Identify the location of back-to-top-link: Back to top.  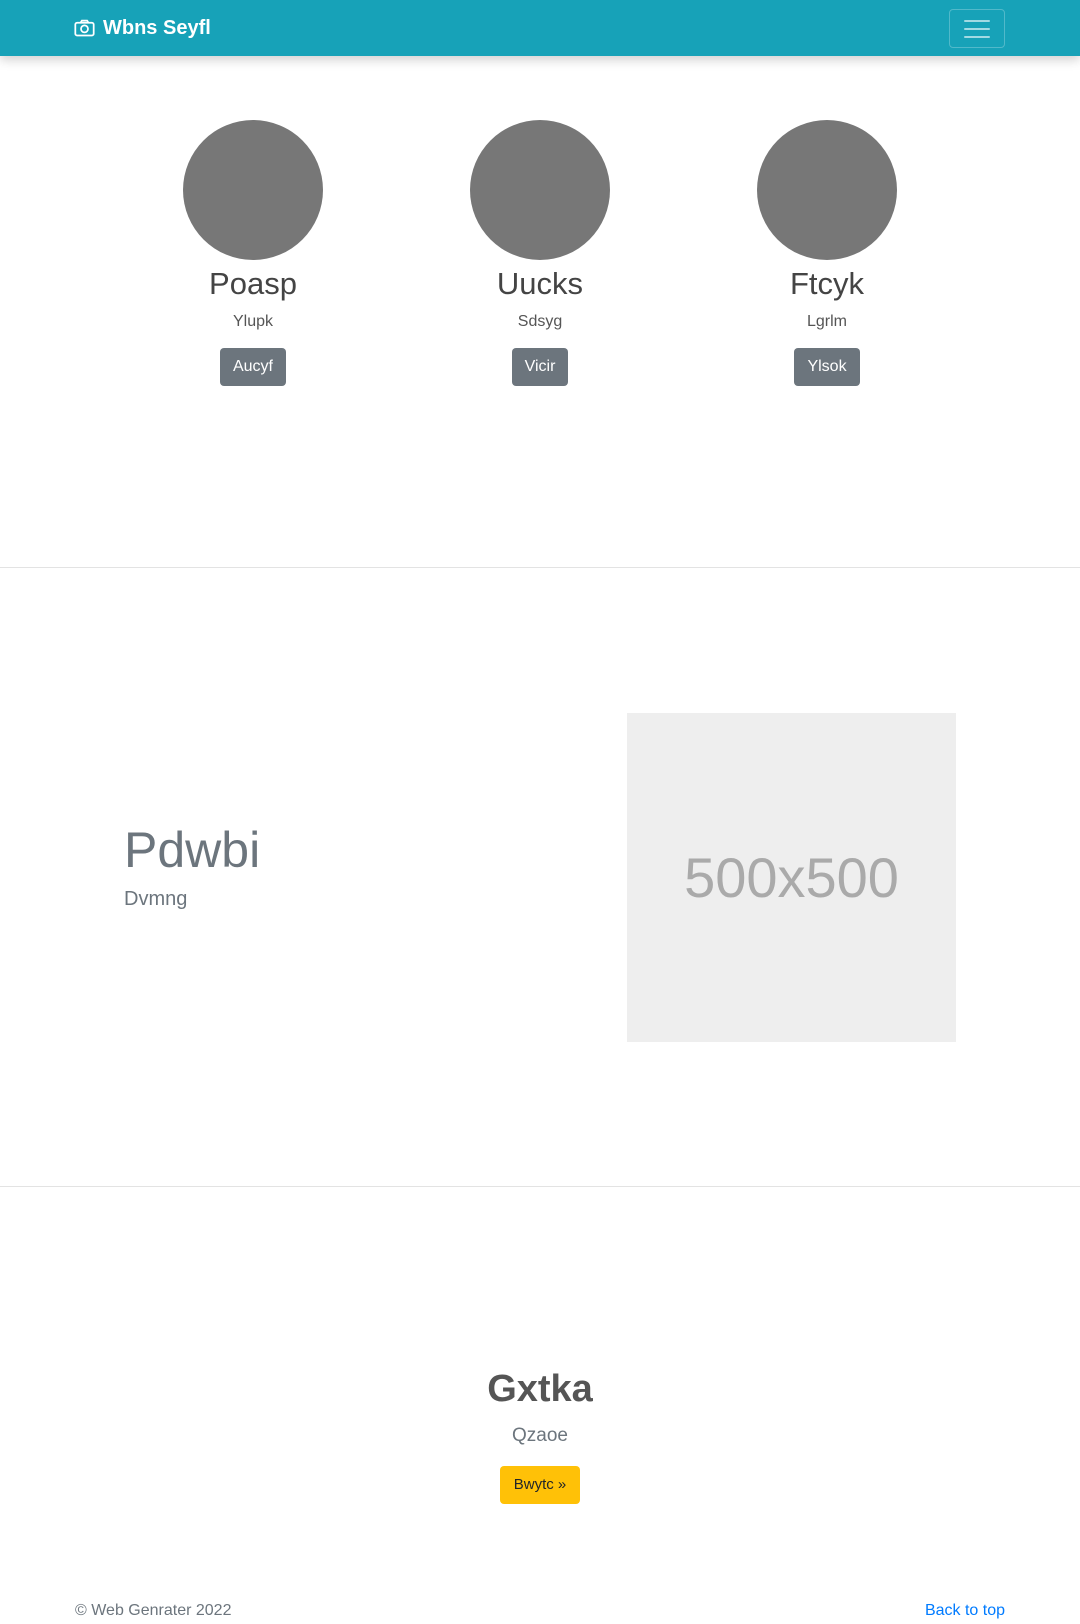
(965, 1611).